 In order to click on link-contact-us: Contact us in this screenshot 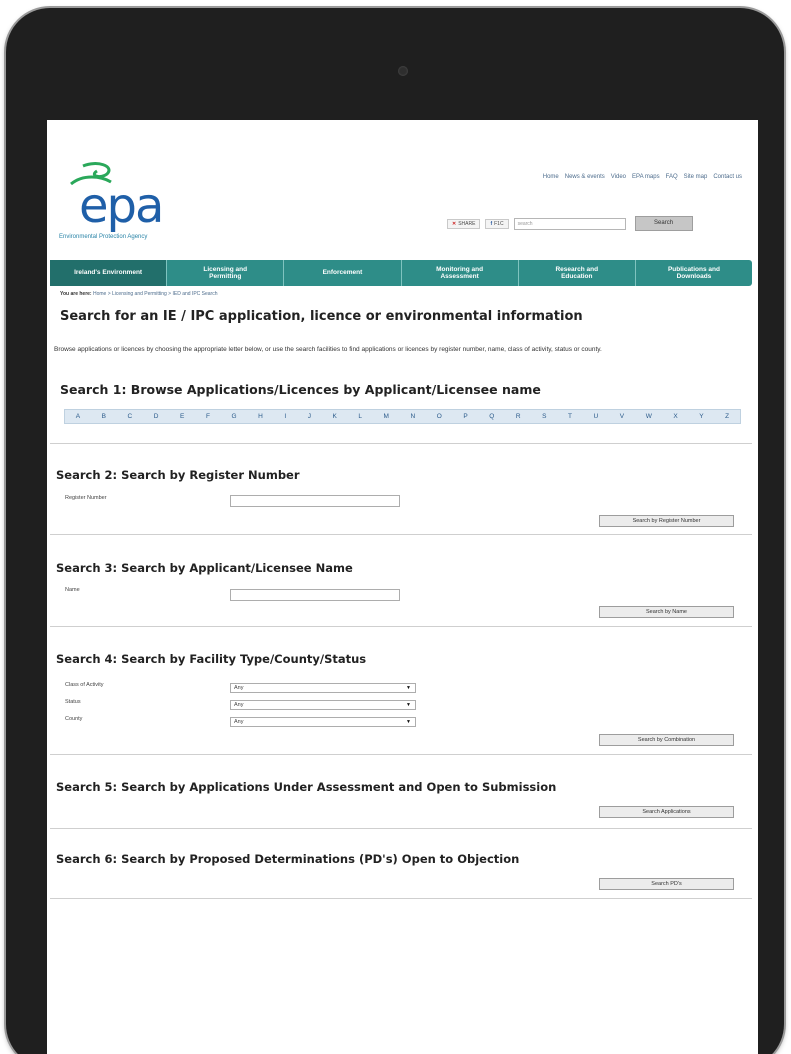, I will do `click(727, 177)`.